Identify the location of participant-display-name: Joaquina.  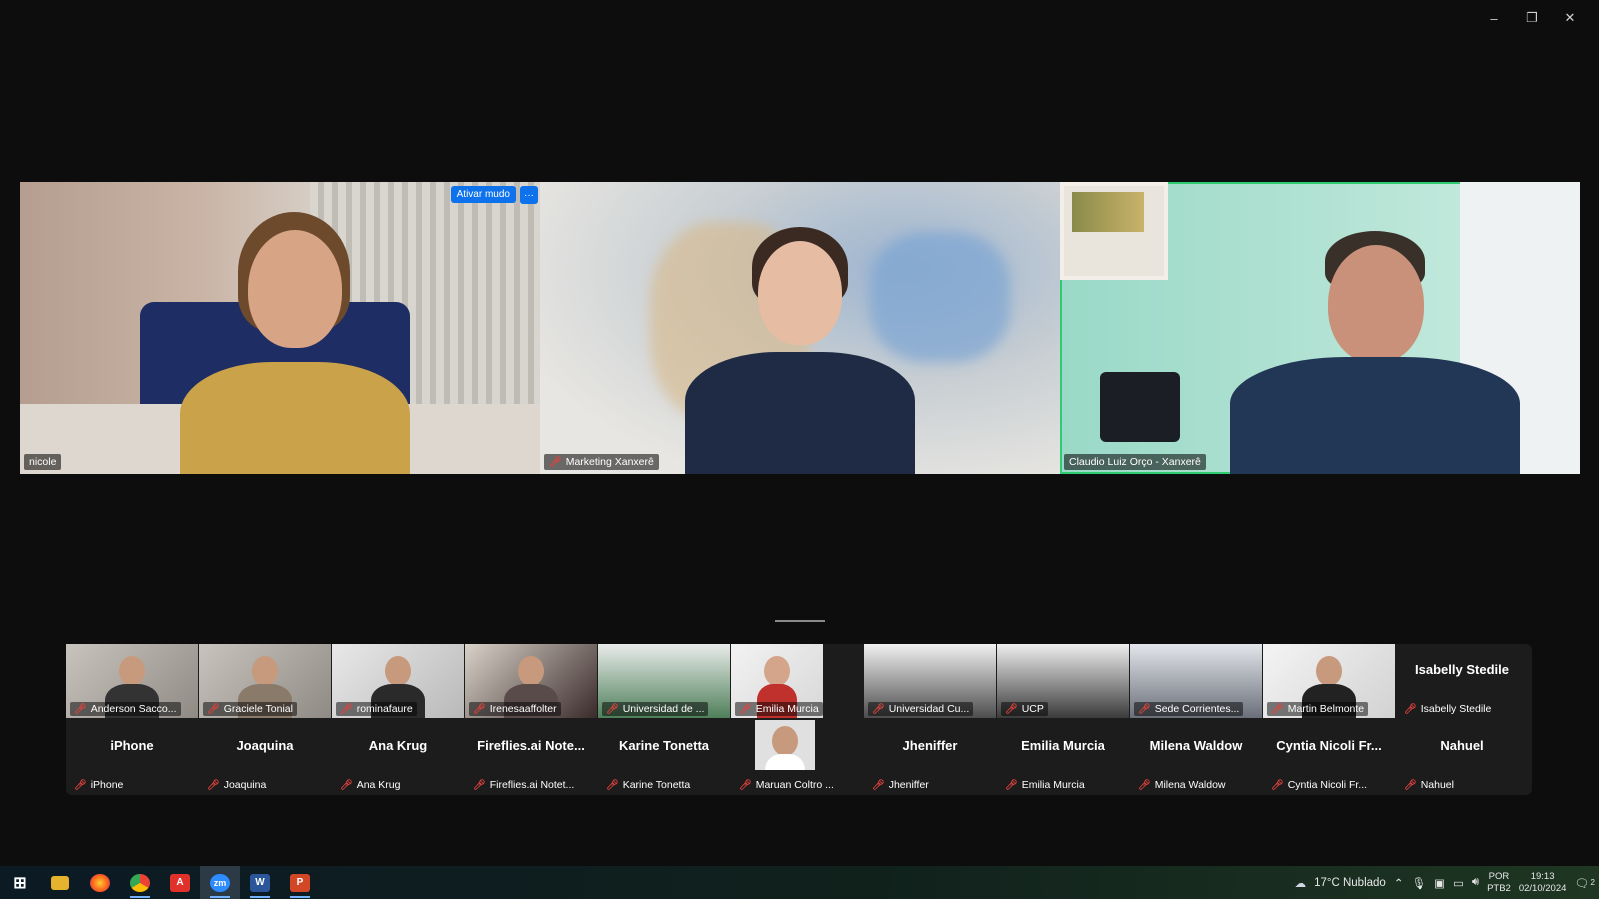
(265, 745).